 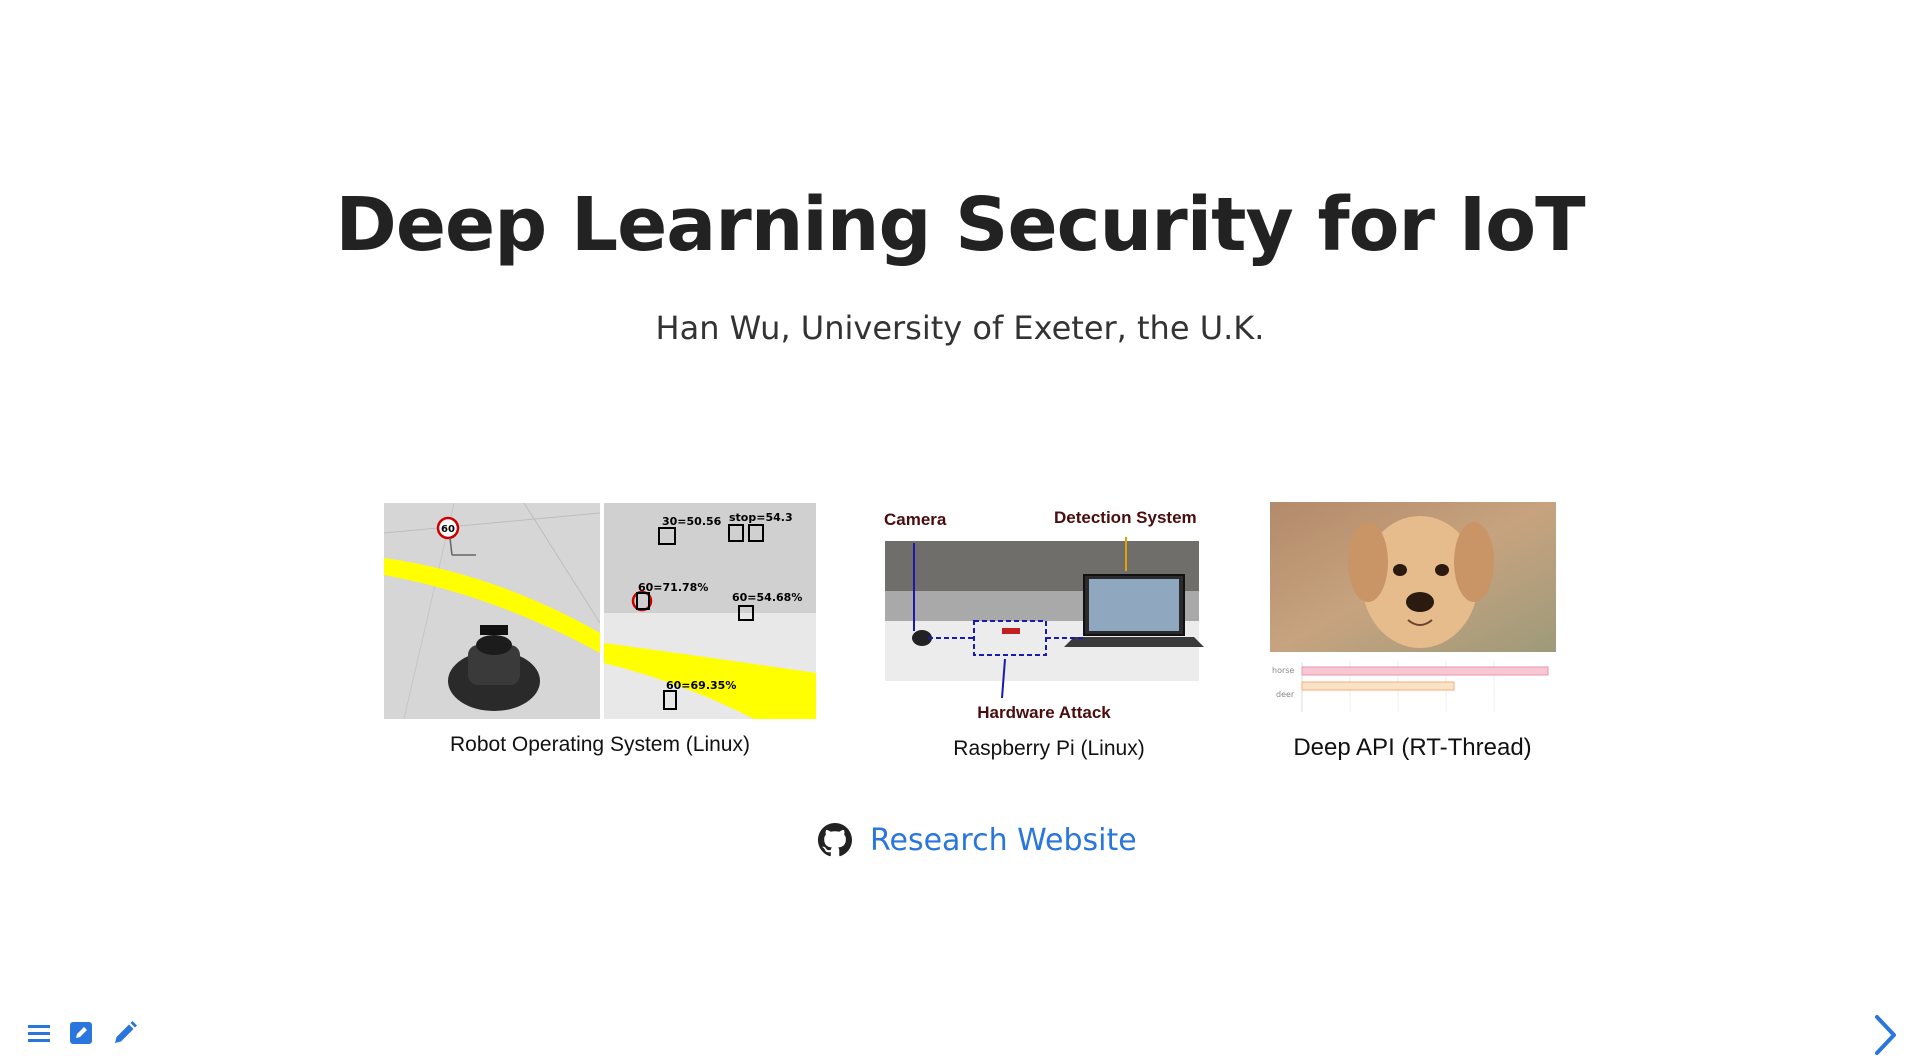 I want to click on ros-sim-image-left: 60, so click(x=492, y=611).